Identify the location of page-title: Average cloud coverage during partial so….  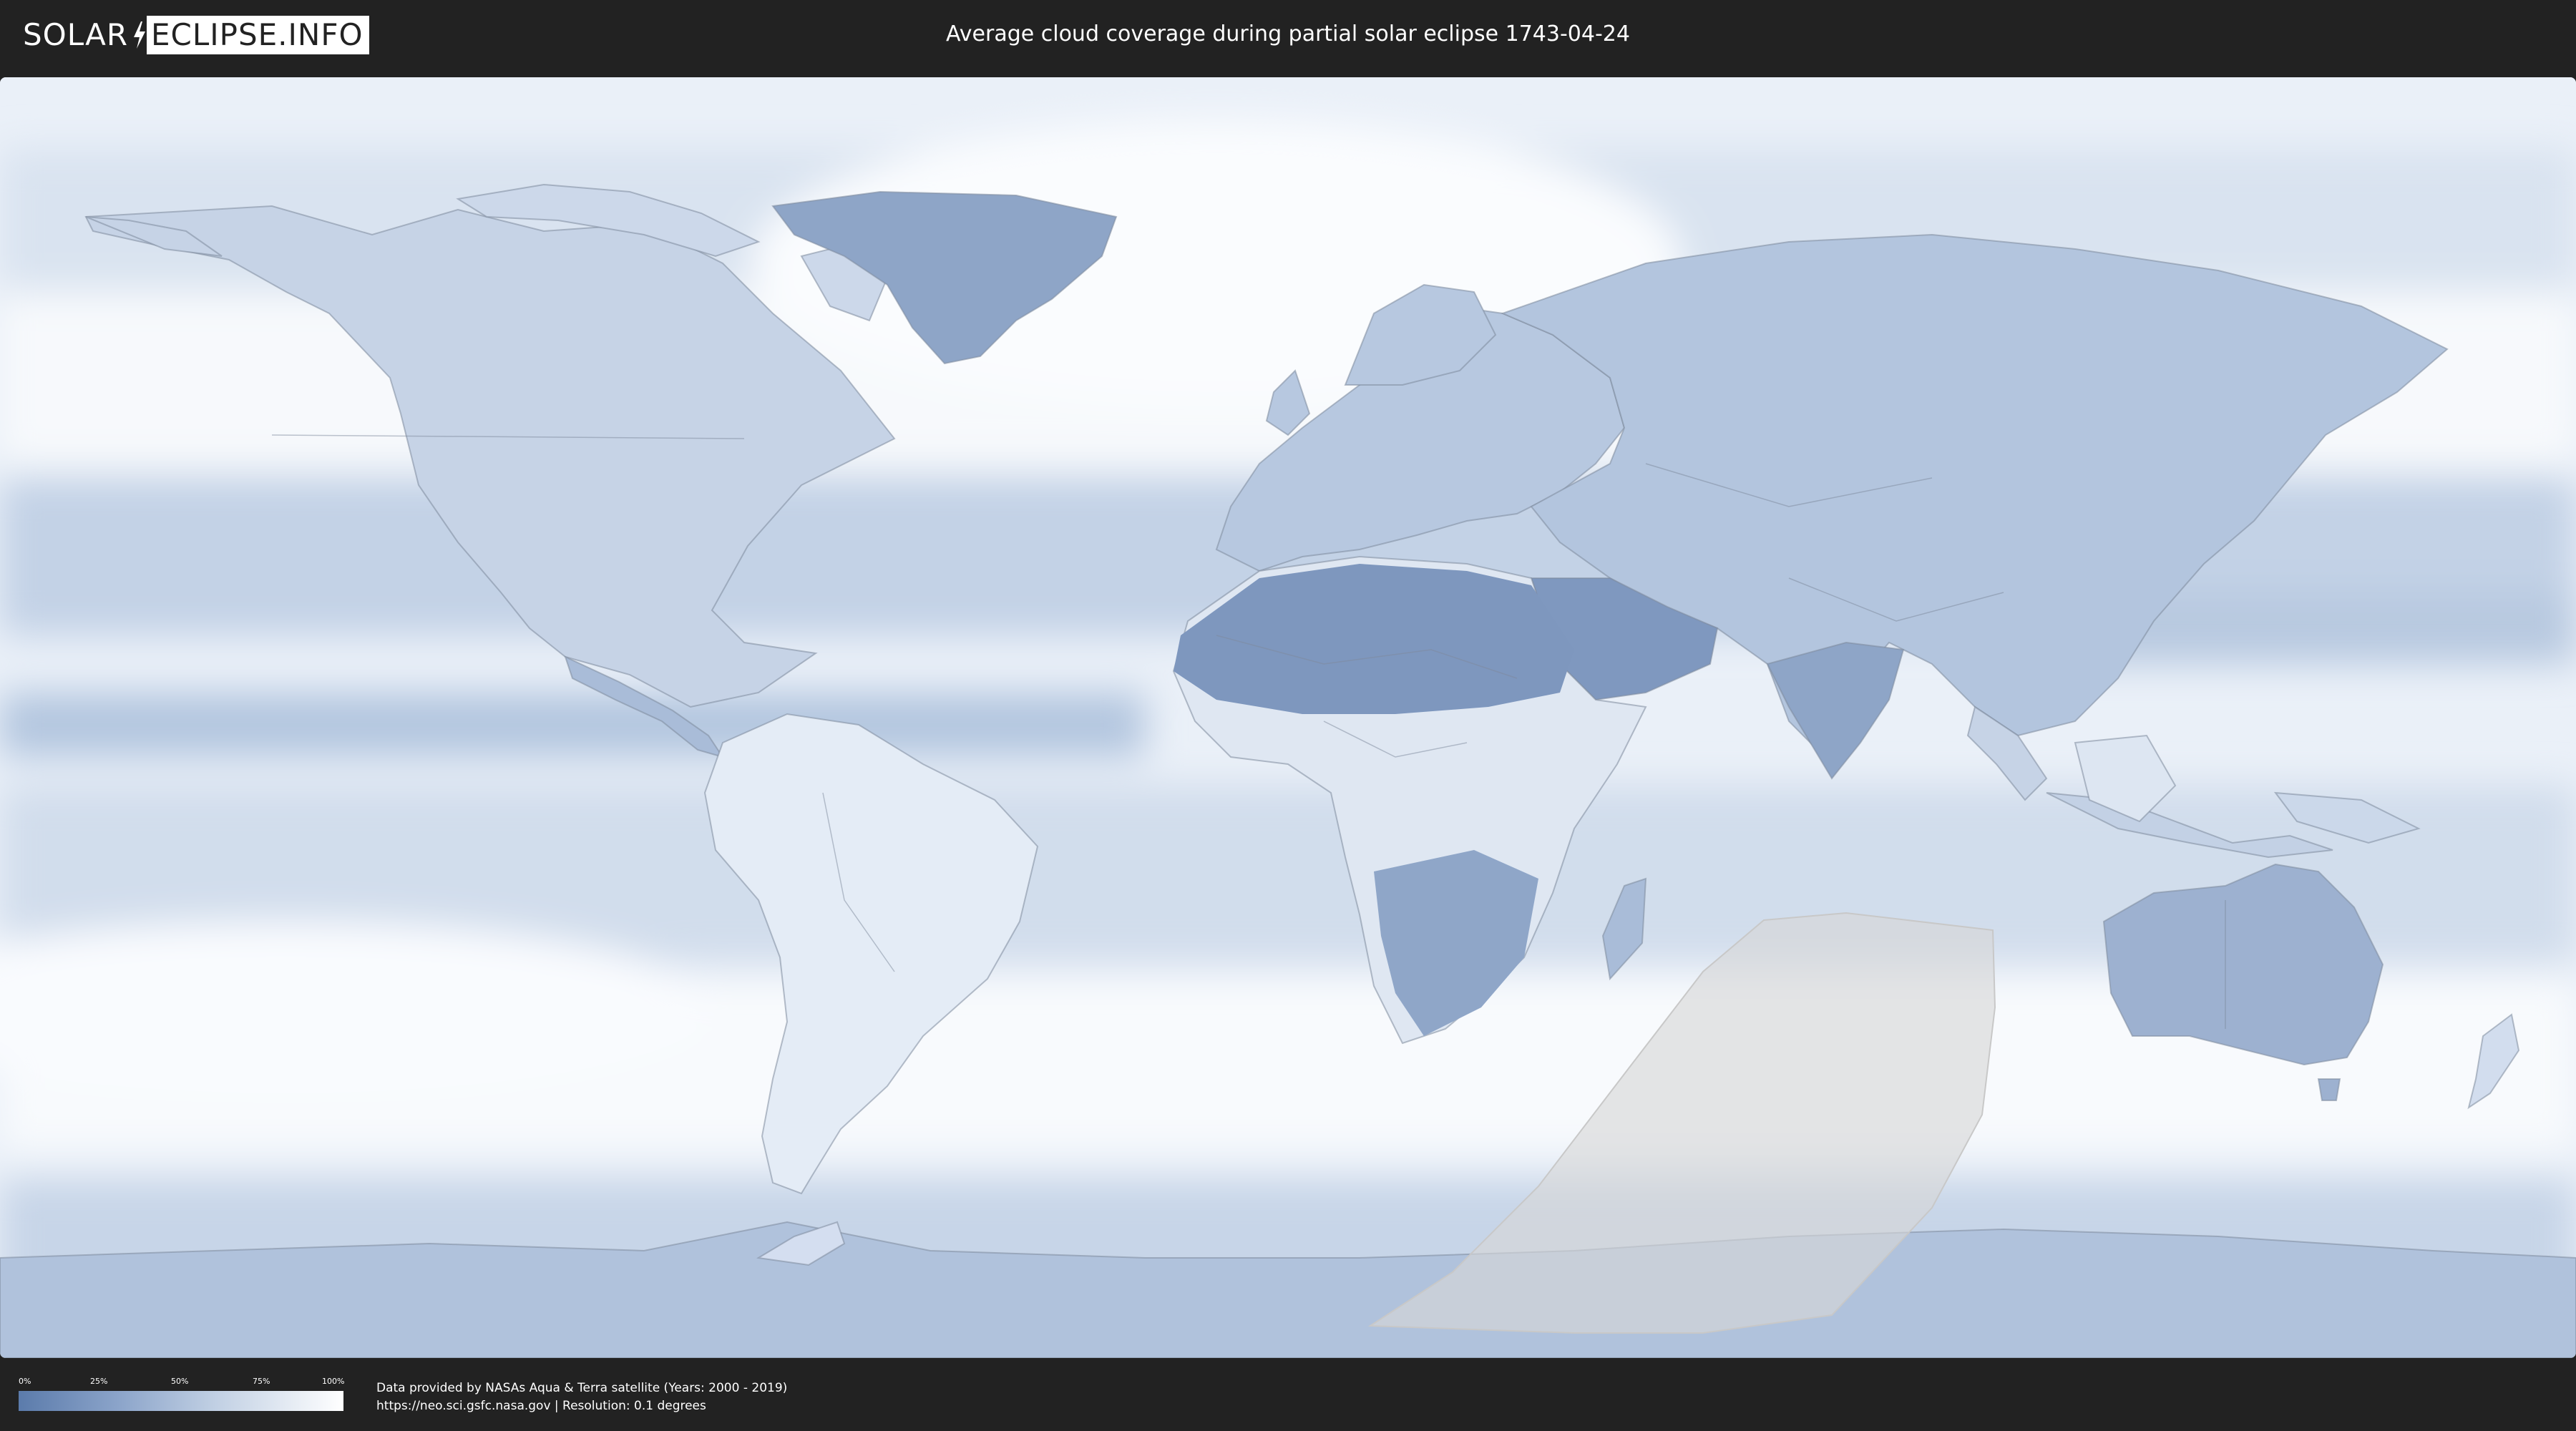
(1288, 34).